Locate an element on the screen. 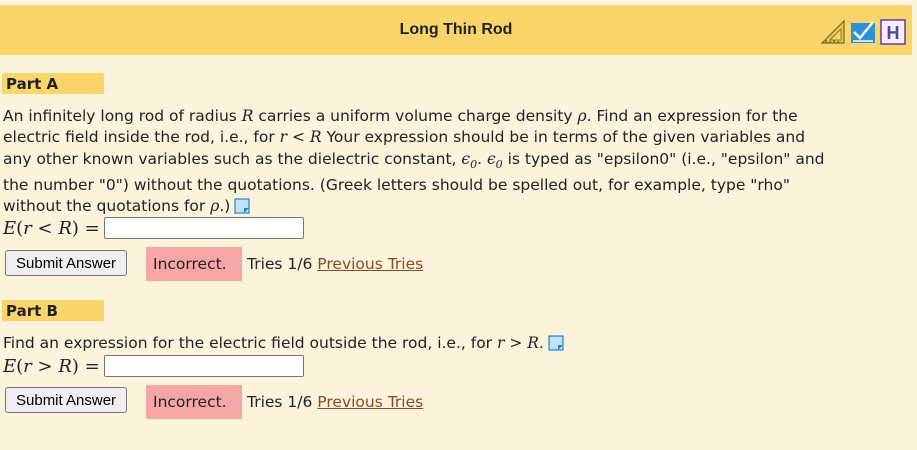  tries-row-a: Tries 1/6 Previous Tries is located at coordinates (335, 264).